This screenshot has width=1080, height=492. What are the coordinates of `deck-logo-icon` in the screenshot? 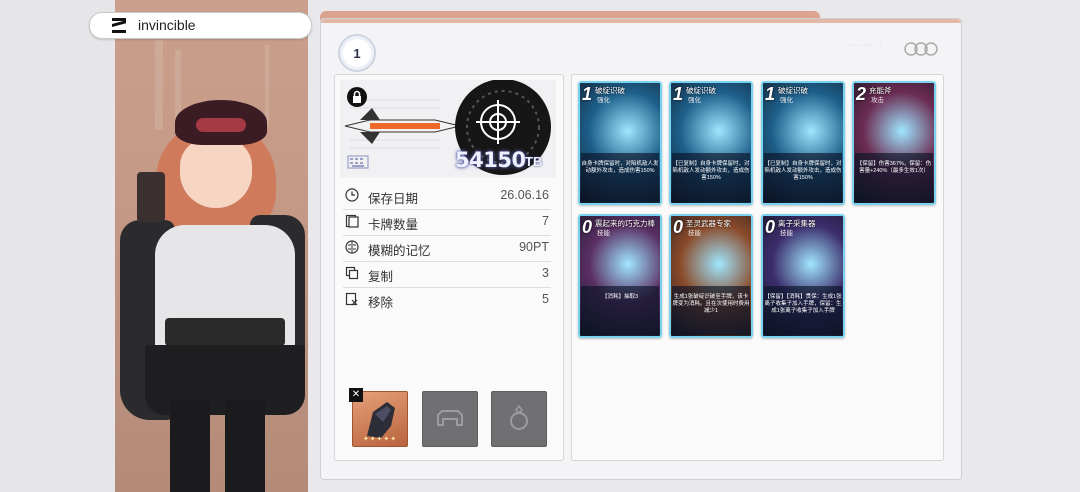 It's located at (119, 25).